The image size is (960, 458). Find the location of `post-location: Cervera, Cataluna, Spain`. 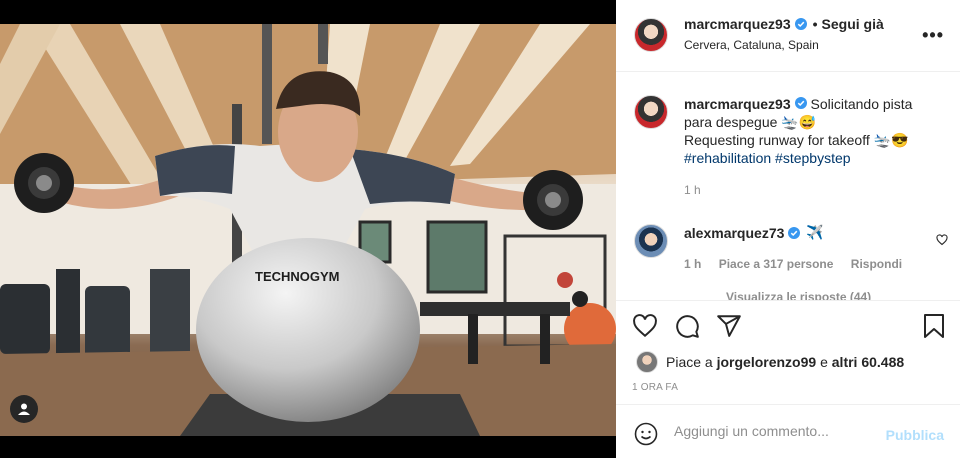

post-location: Cervera, Cataluna, Spain is located at coordinates (751, 45).